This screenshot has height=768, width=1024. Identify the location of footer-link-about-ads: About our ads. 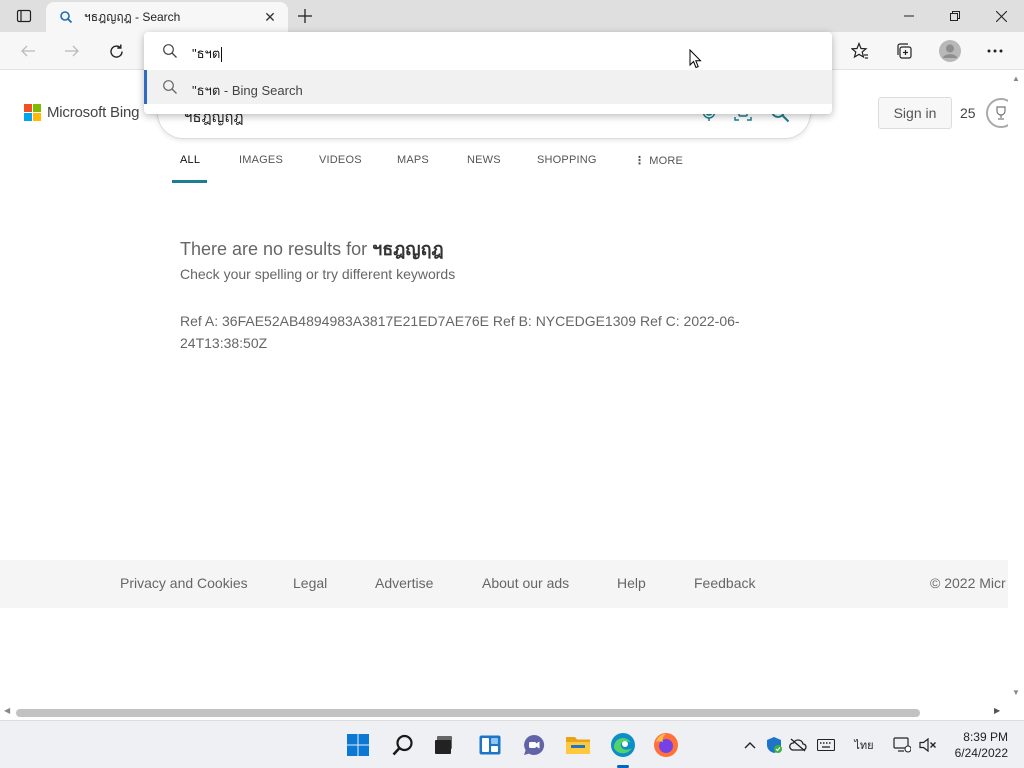
(525, 583).